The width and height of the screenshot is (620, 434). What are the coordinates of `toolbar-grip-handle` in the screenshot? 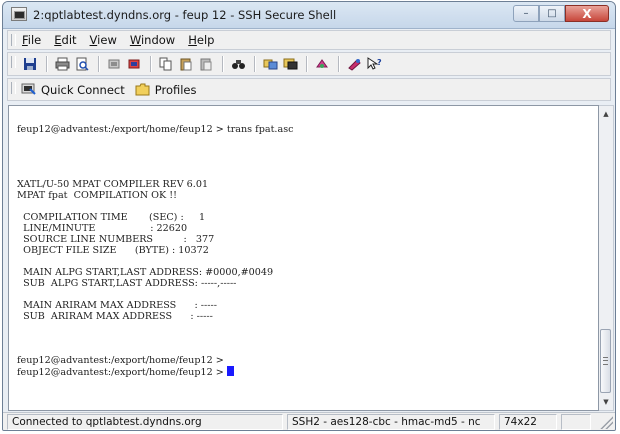 It's located at (13, 62).